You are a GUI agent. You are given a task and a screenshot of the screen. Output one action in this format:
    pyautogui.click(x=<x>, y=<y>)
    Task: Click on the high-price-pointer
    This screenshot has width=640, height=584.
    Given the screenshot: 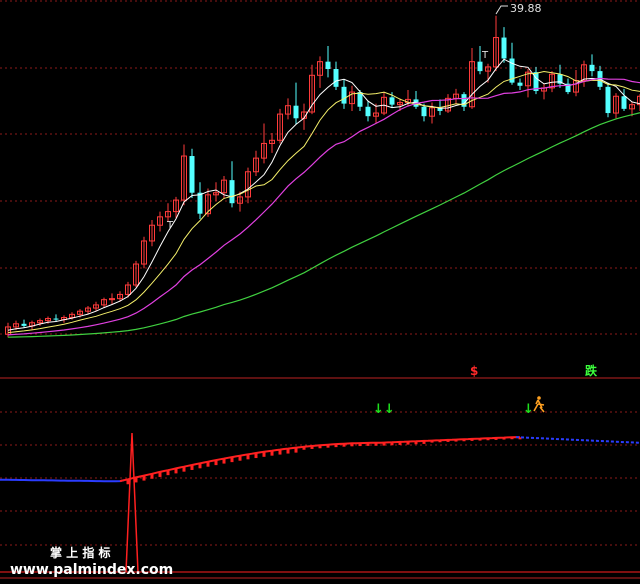 What is the action you would take?
    pyautogui.click(x=501, y=10)
    